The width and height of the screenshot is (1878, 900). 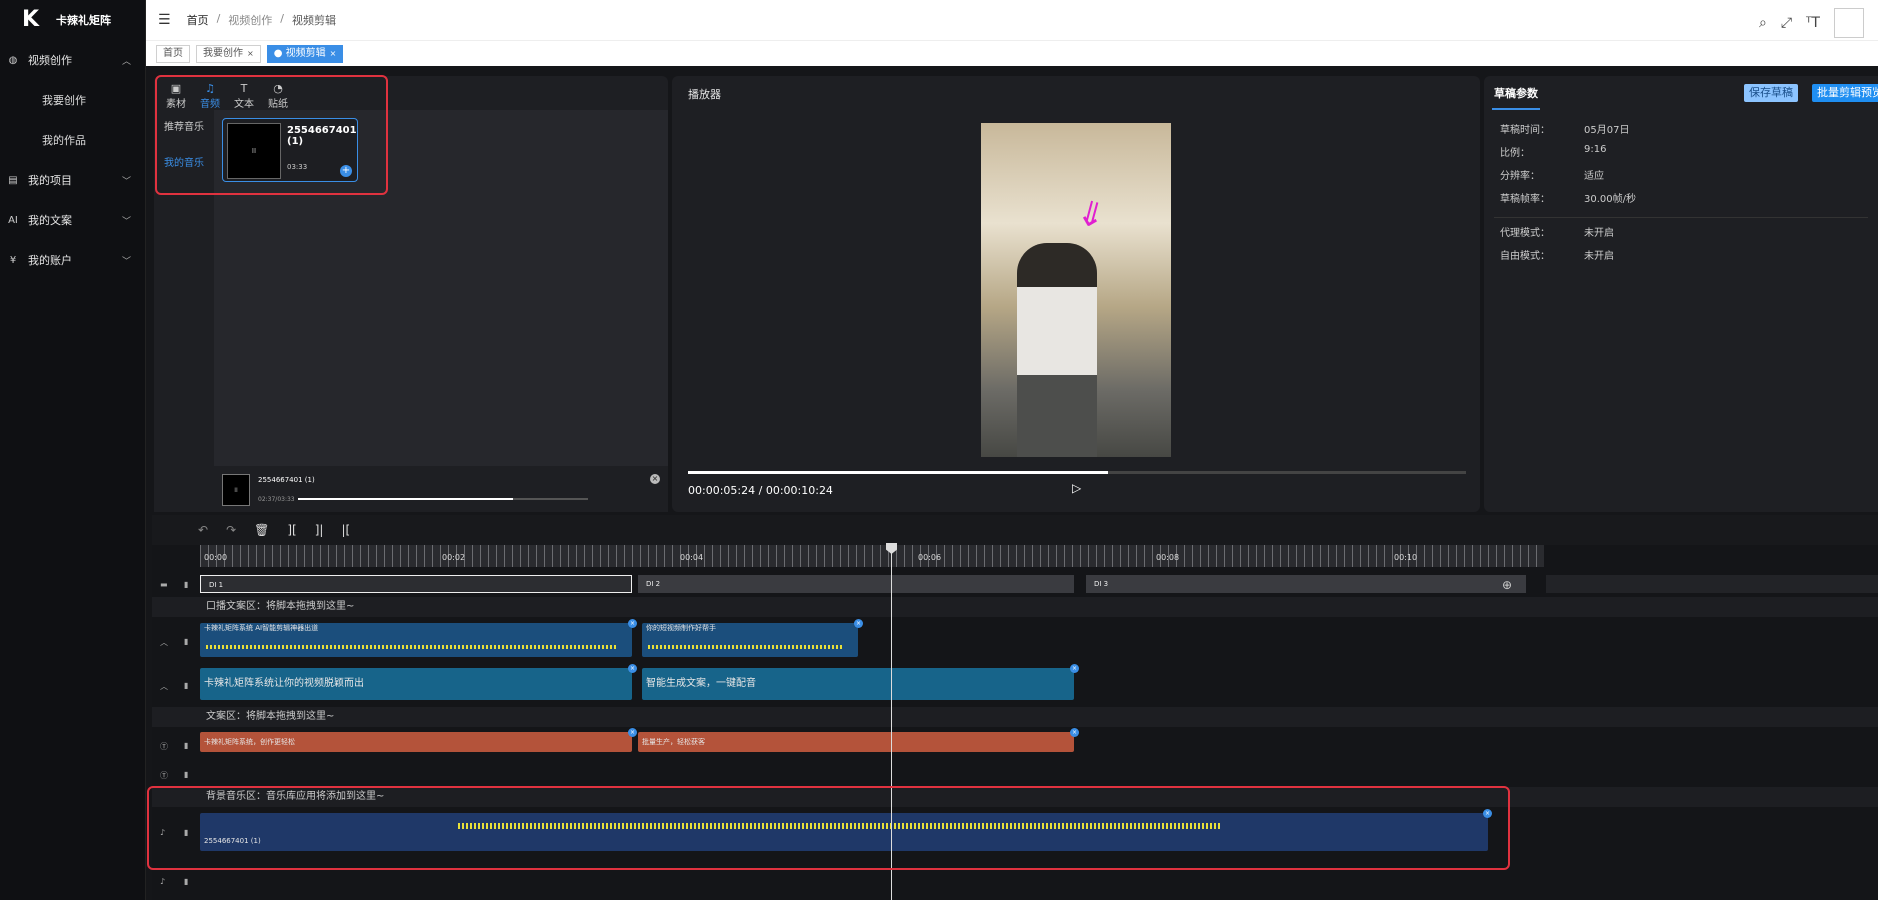 What do you see at coordinates (1786, 23) in the screenshot?
I see `fullscreen-icon: ⤢` at bounding box center [1786, 23].